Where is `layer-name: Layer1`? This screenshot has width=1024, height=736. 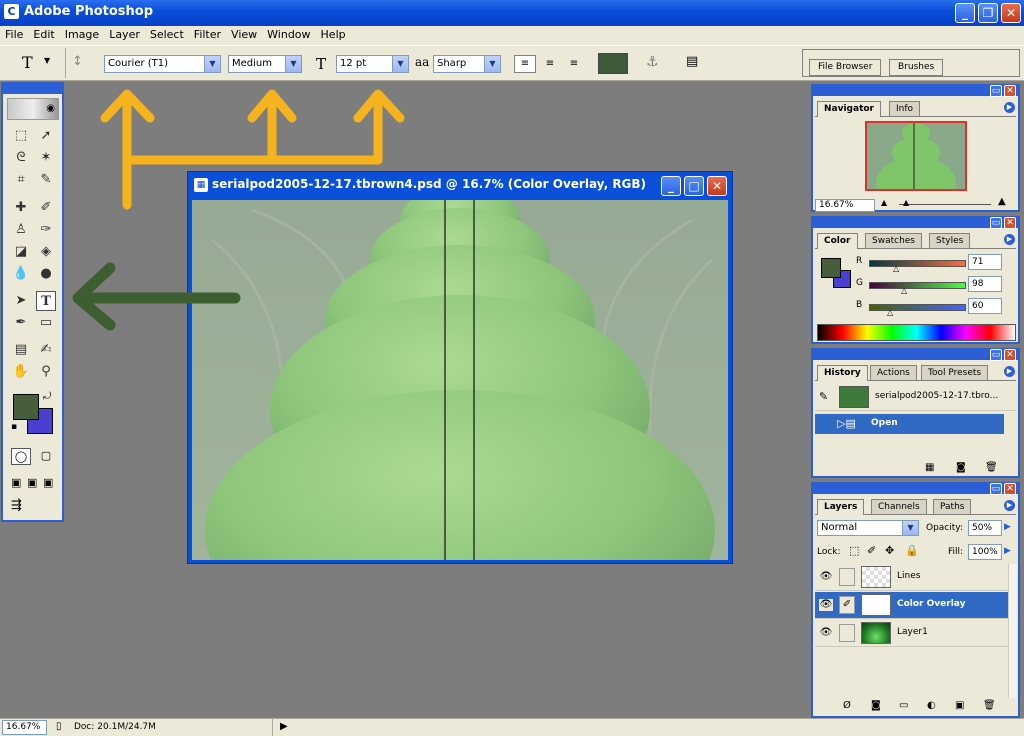
layer-name: Layer1 is located at coordinates (912, 632).